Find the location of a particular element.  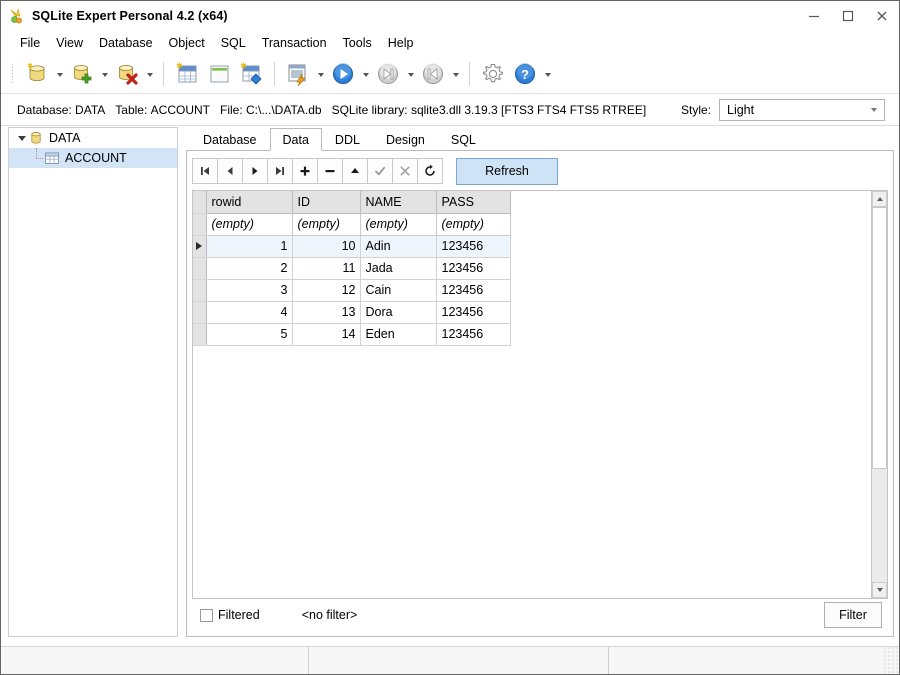

menu-sql: SQL is located at coordinates (233, 43).